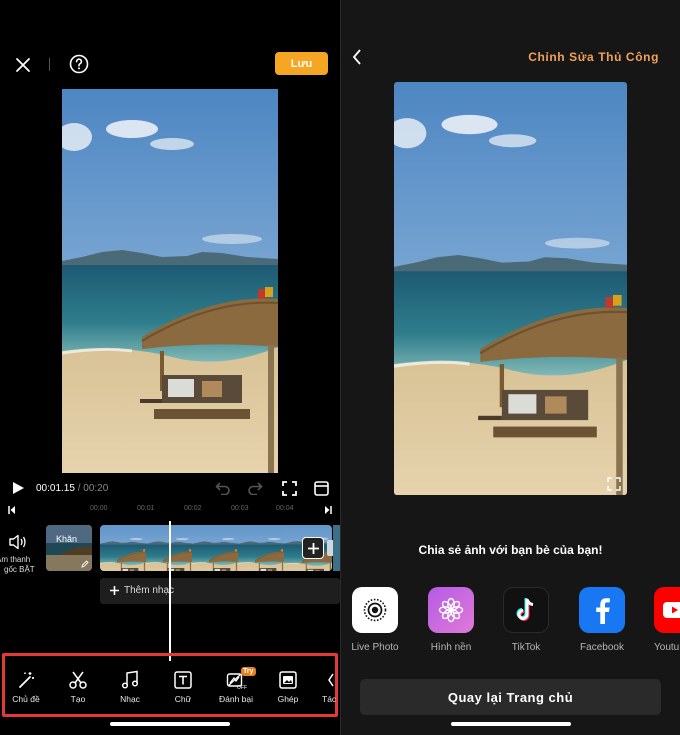 Image resolution: width=680 pixels, height=735 pixels. Describe the element at coordinates (96, 488) in the screenshot. I see `total-time: 00:20` at that location.